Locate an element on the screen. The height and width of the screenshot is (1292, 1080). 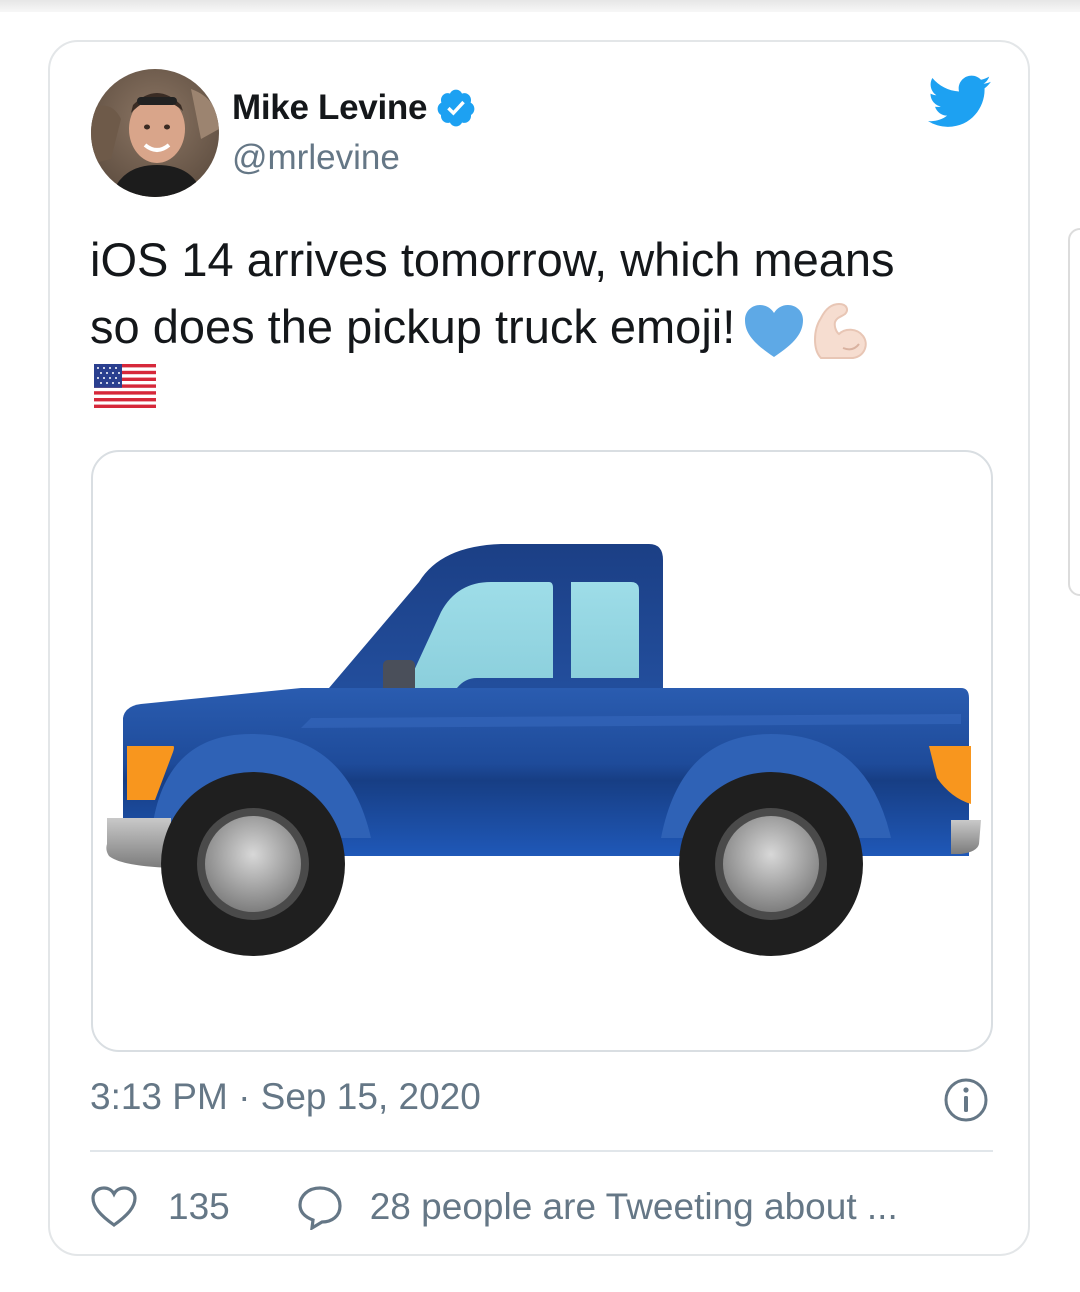
avatar-photo is located at coordinates (155, 133).